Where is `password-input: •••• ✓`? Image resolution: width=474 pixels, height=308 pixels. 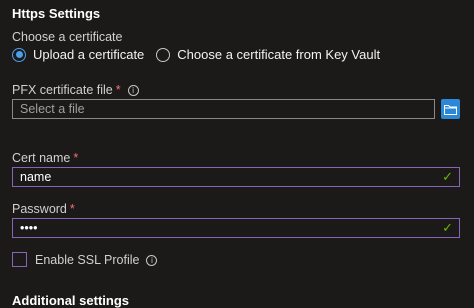 password-input: •••• ✓ is located at coordinates (236, 228).